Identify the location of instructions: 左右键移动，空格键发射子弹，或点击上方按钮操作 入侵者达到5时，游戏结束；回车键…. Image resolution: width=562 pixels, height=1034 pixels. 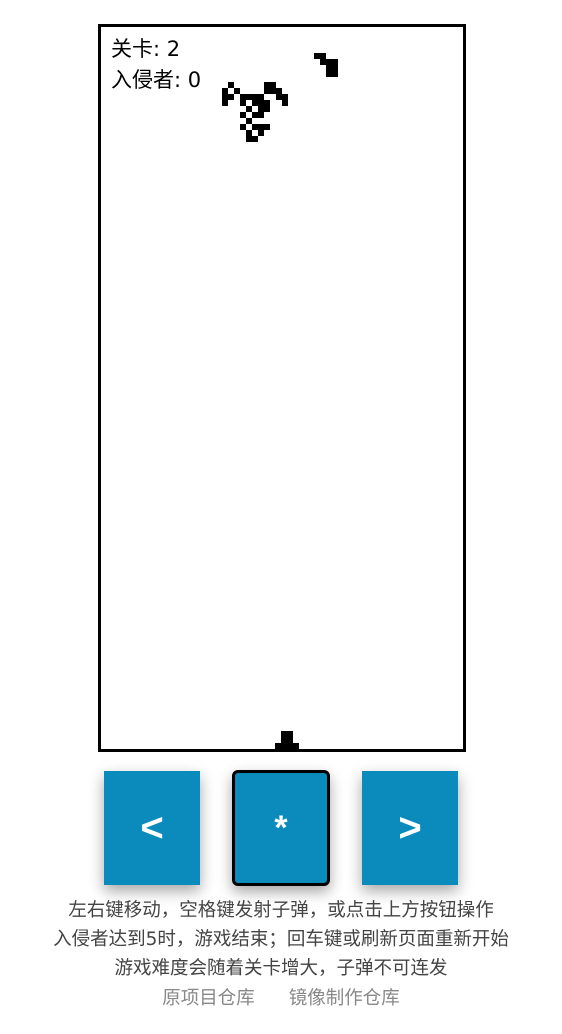
(281, 939).